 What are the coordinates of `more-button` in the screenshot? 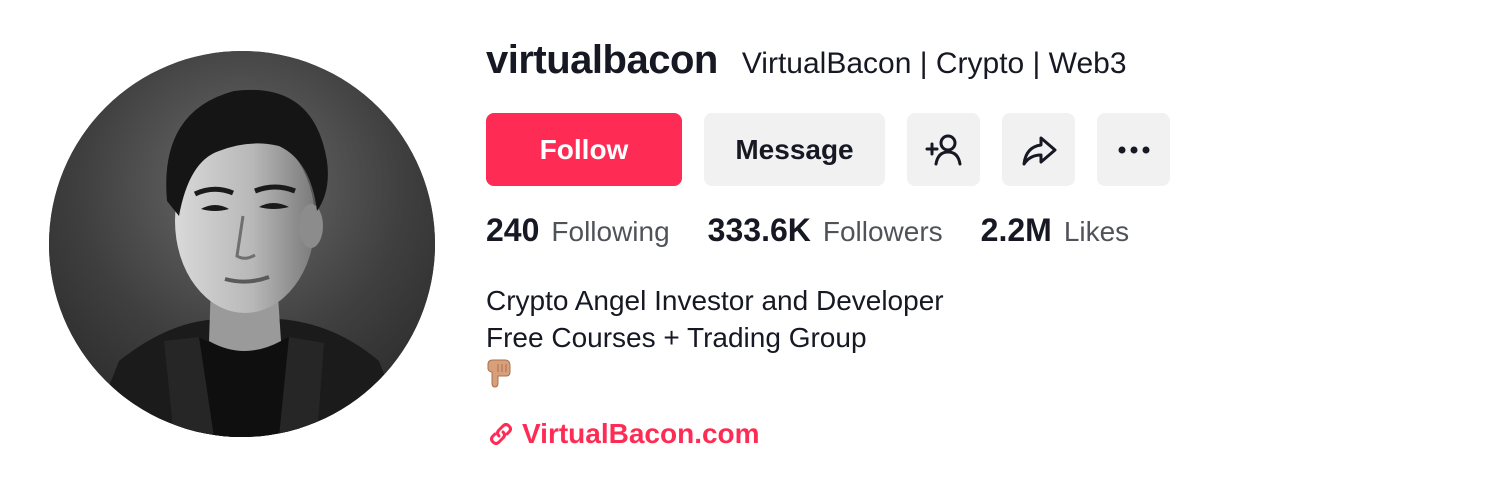 It's located at (1133, 149).